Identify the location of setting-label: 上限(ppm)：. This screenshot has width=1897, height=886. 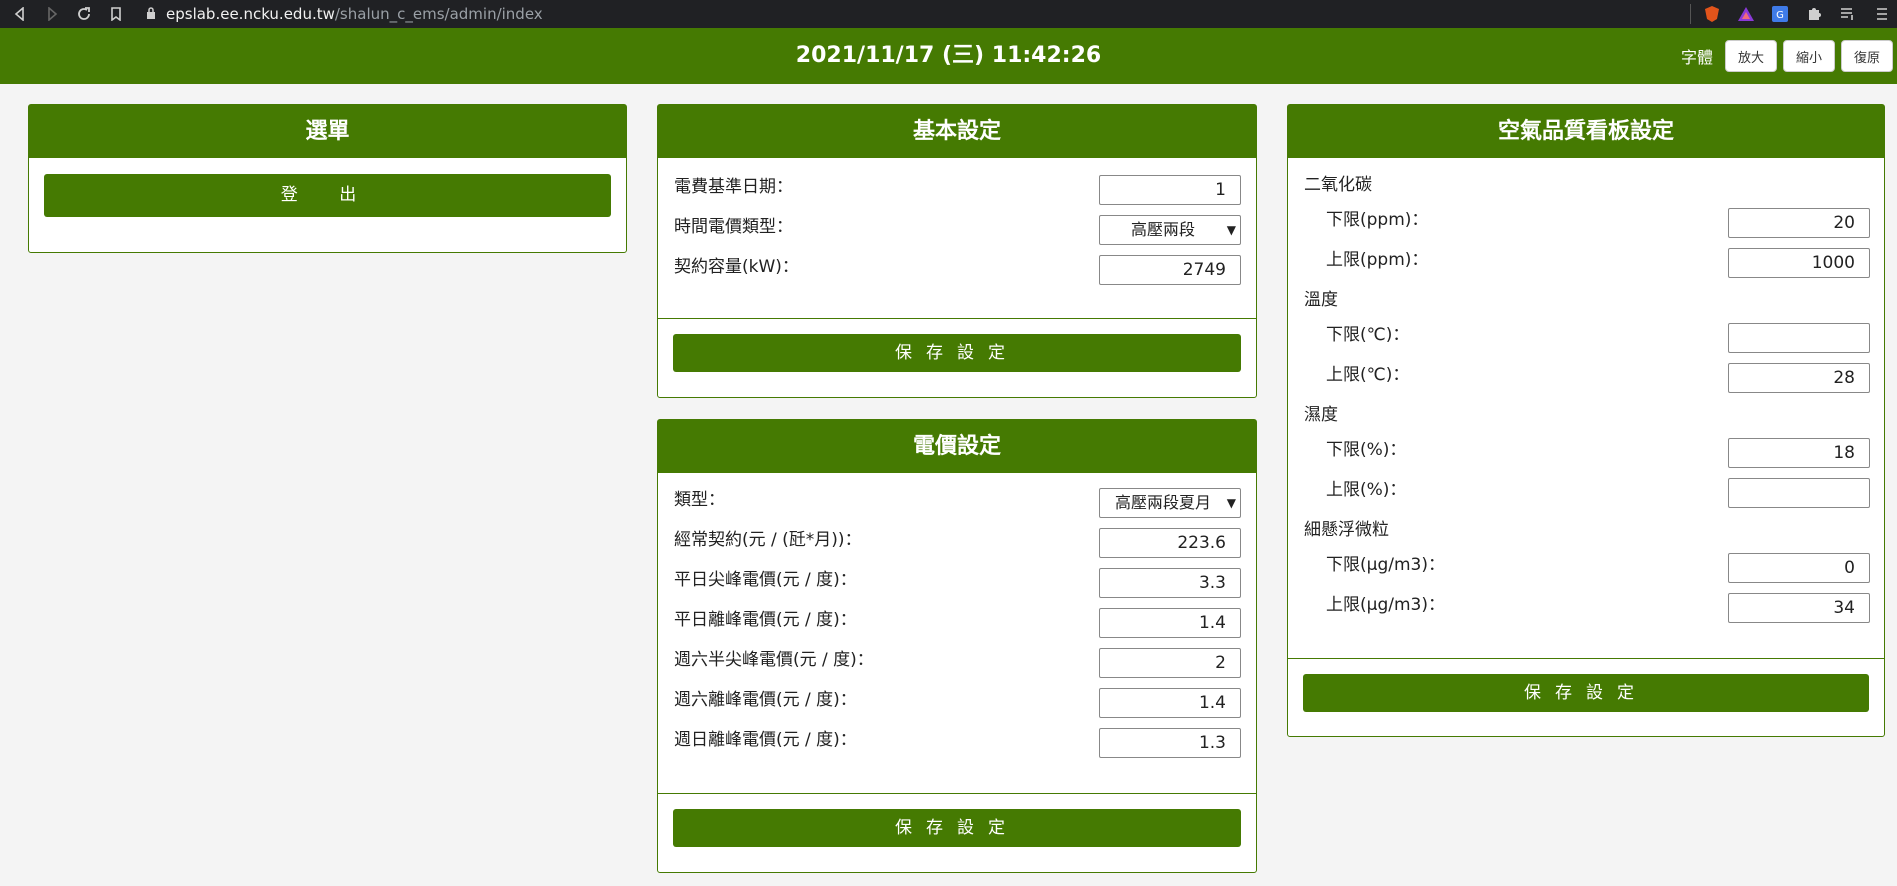
(1377, 260).